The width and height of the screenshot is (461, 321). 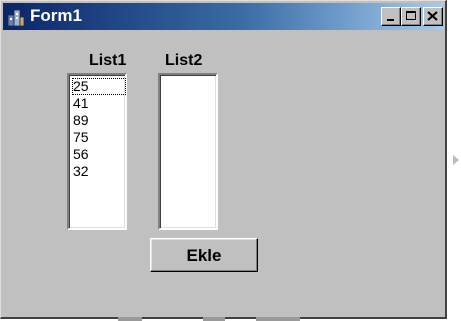 What do you see at coordinates (184, 60) in the screenshot?
I see `list2-label: List2` at bounding box center [184, 60].